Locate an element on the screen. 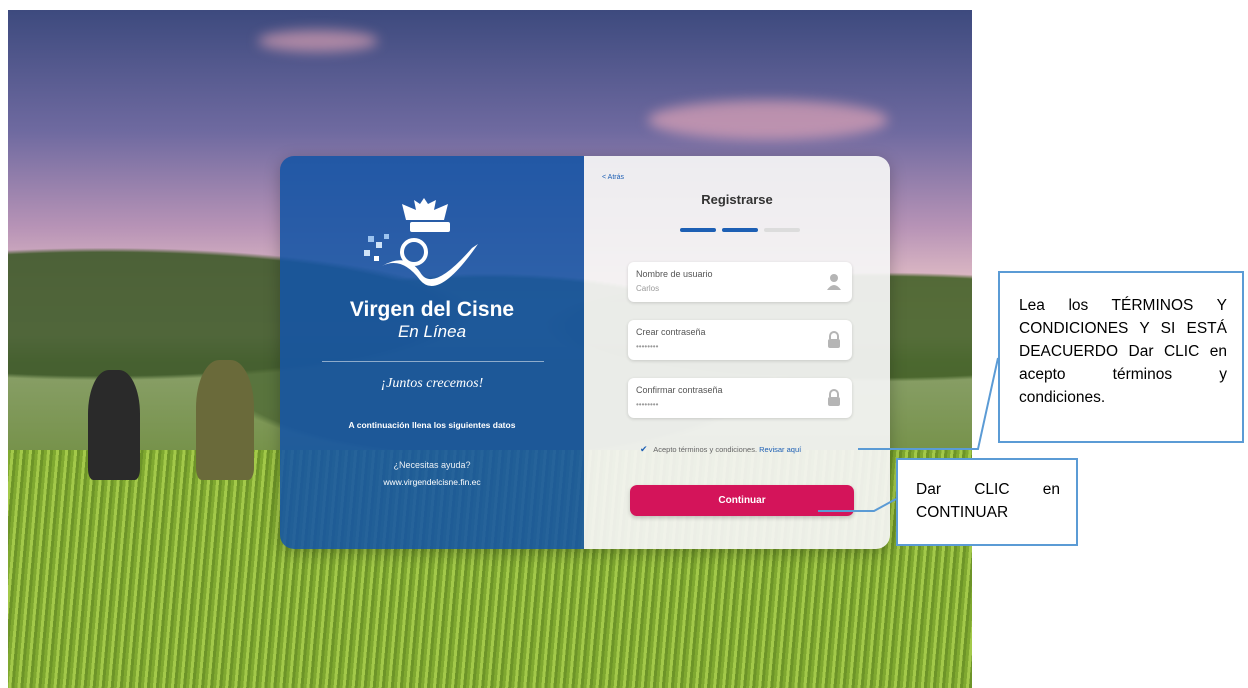  virgen-del-cisne-logo is located at coordinates (421, 242).